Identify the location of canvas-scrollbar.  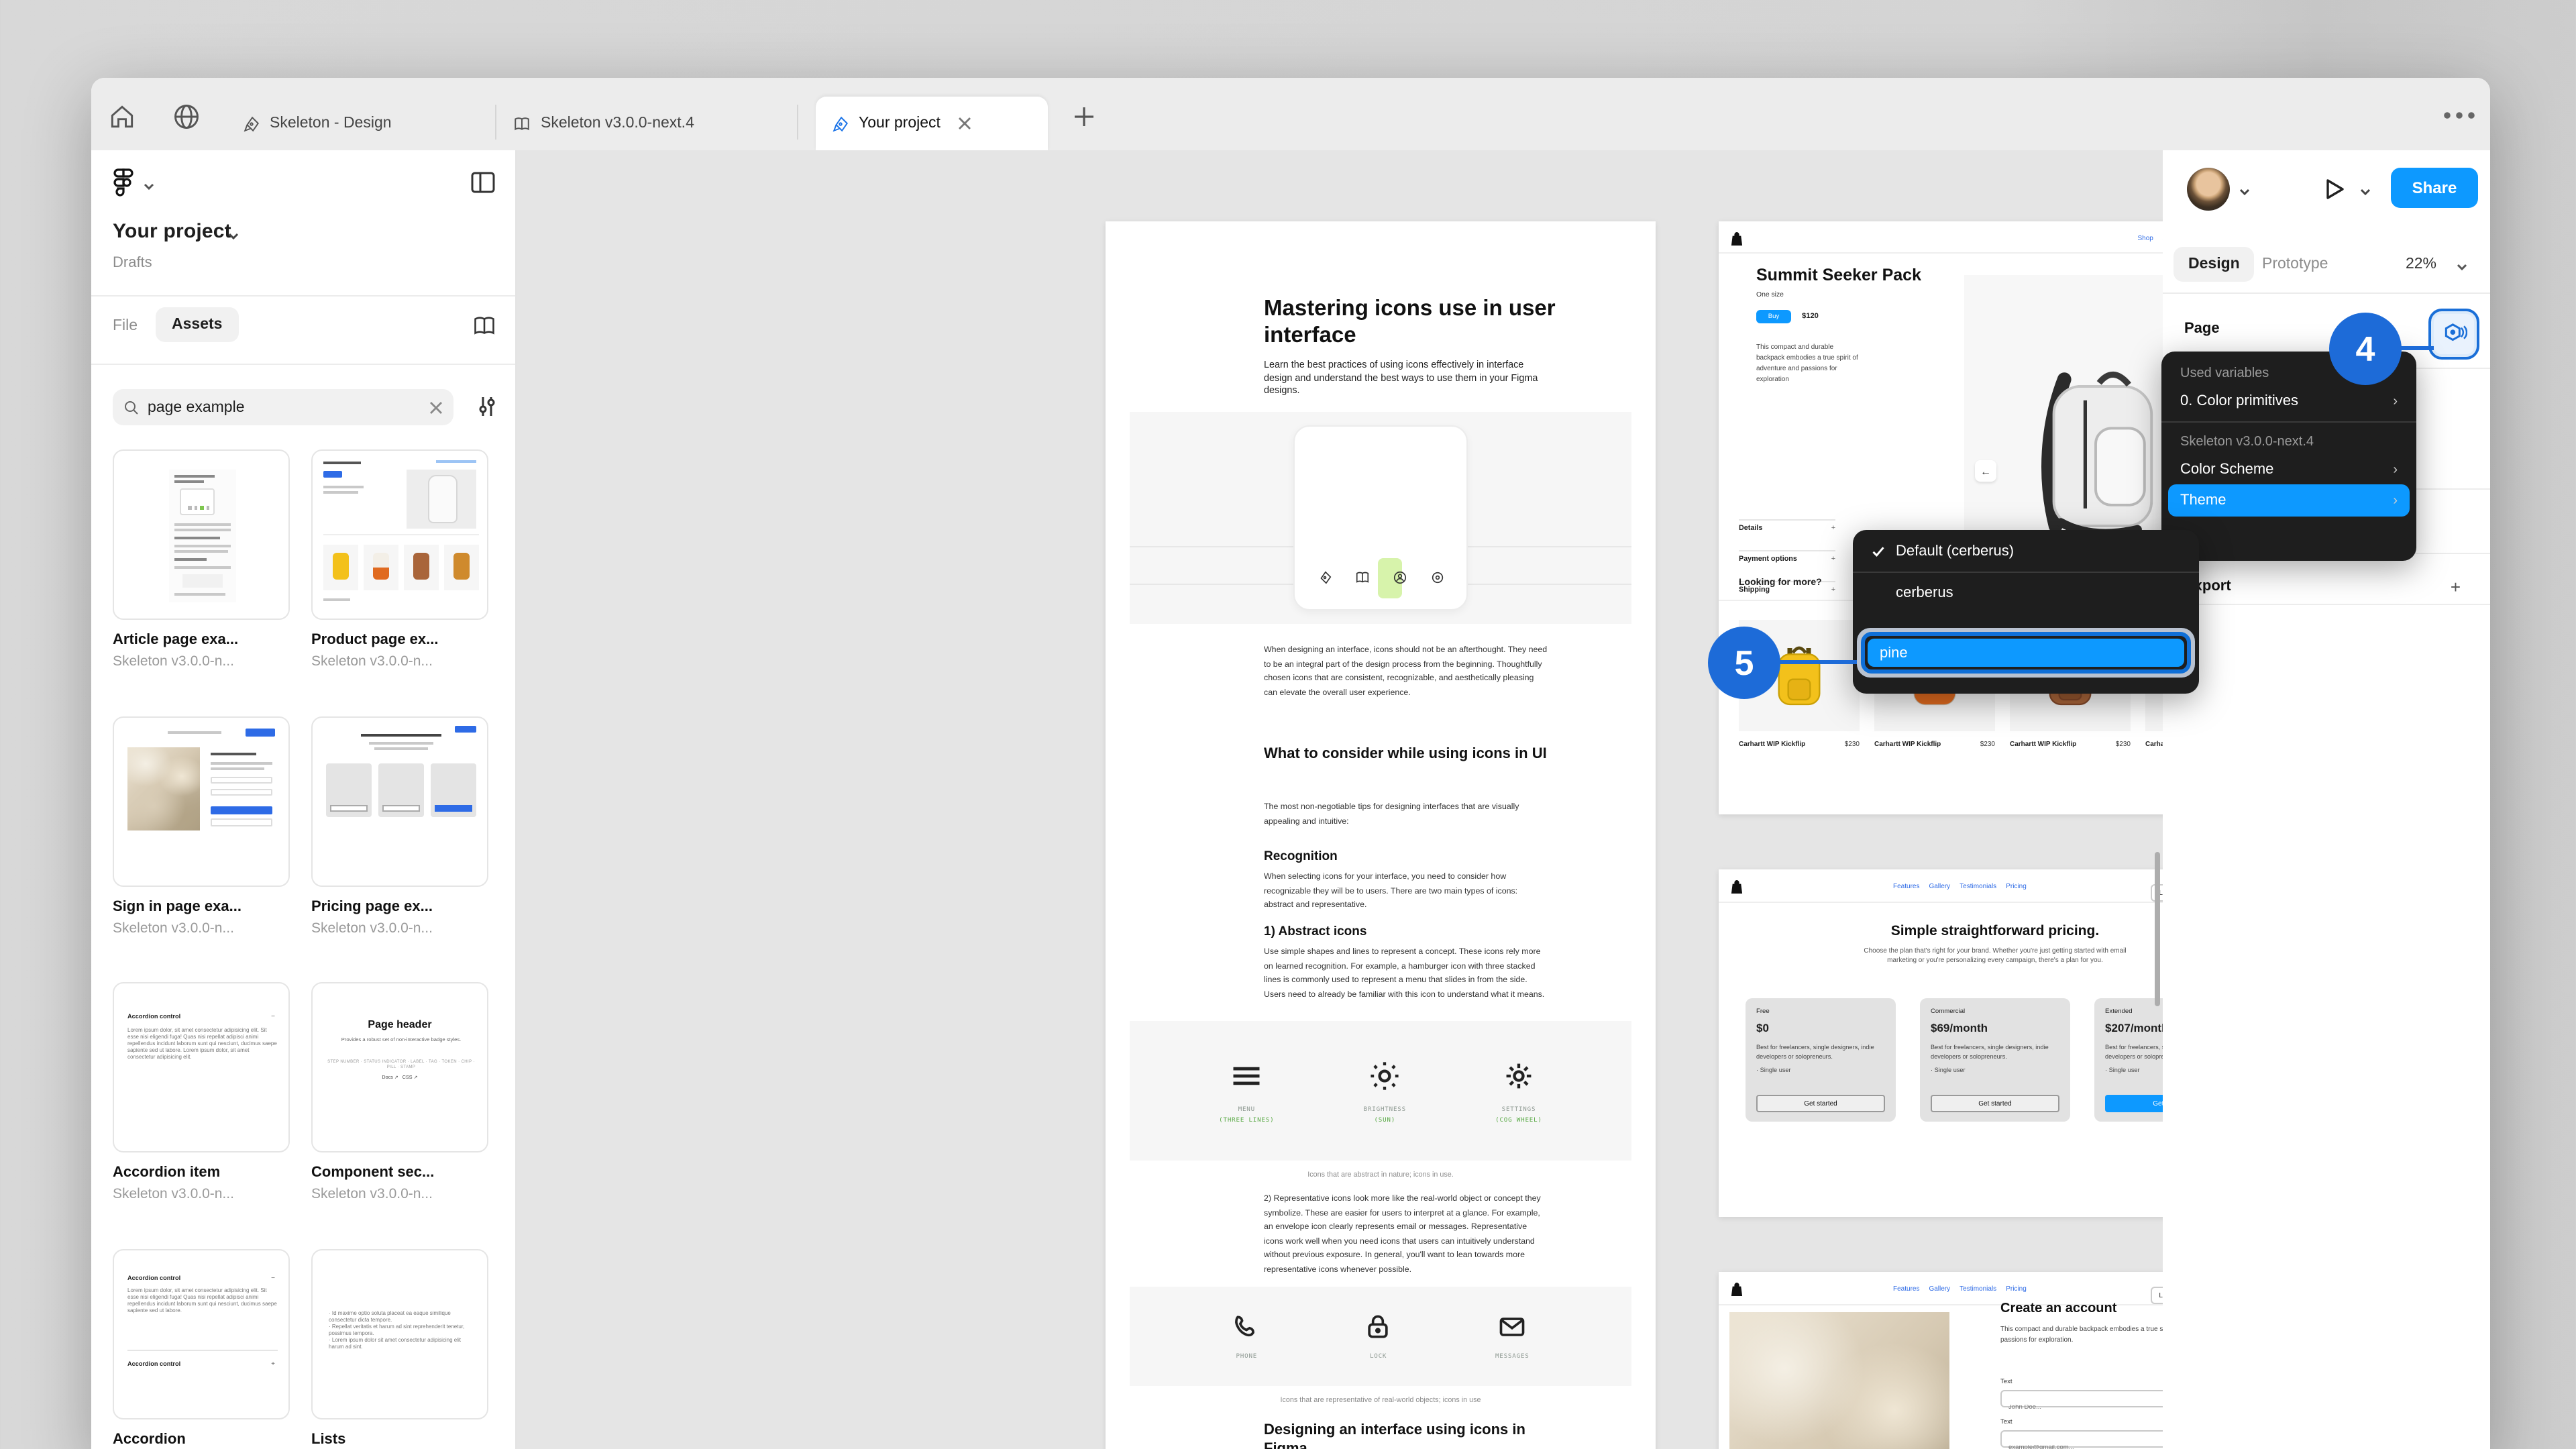
(2157, 929).